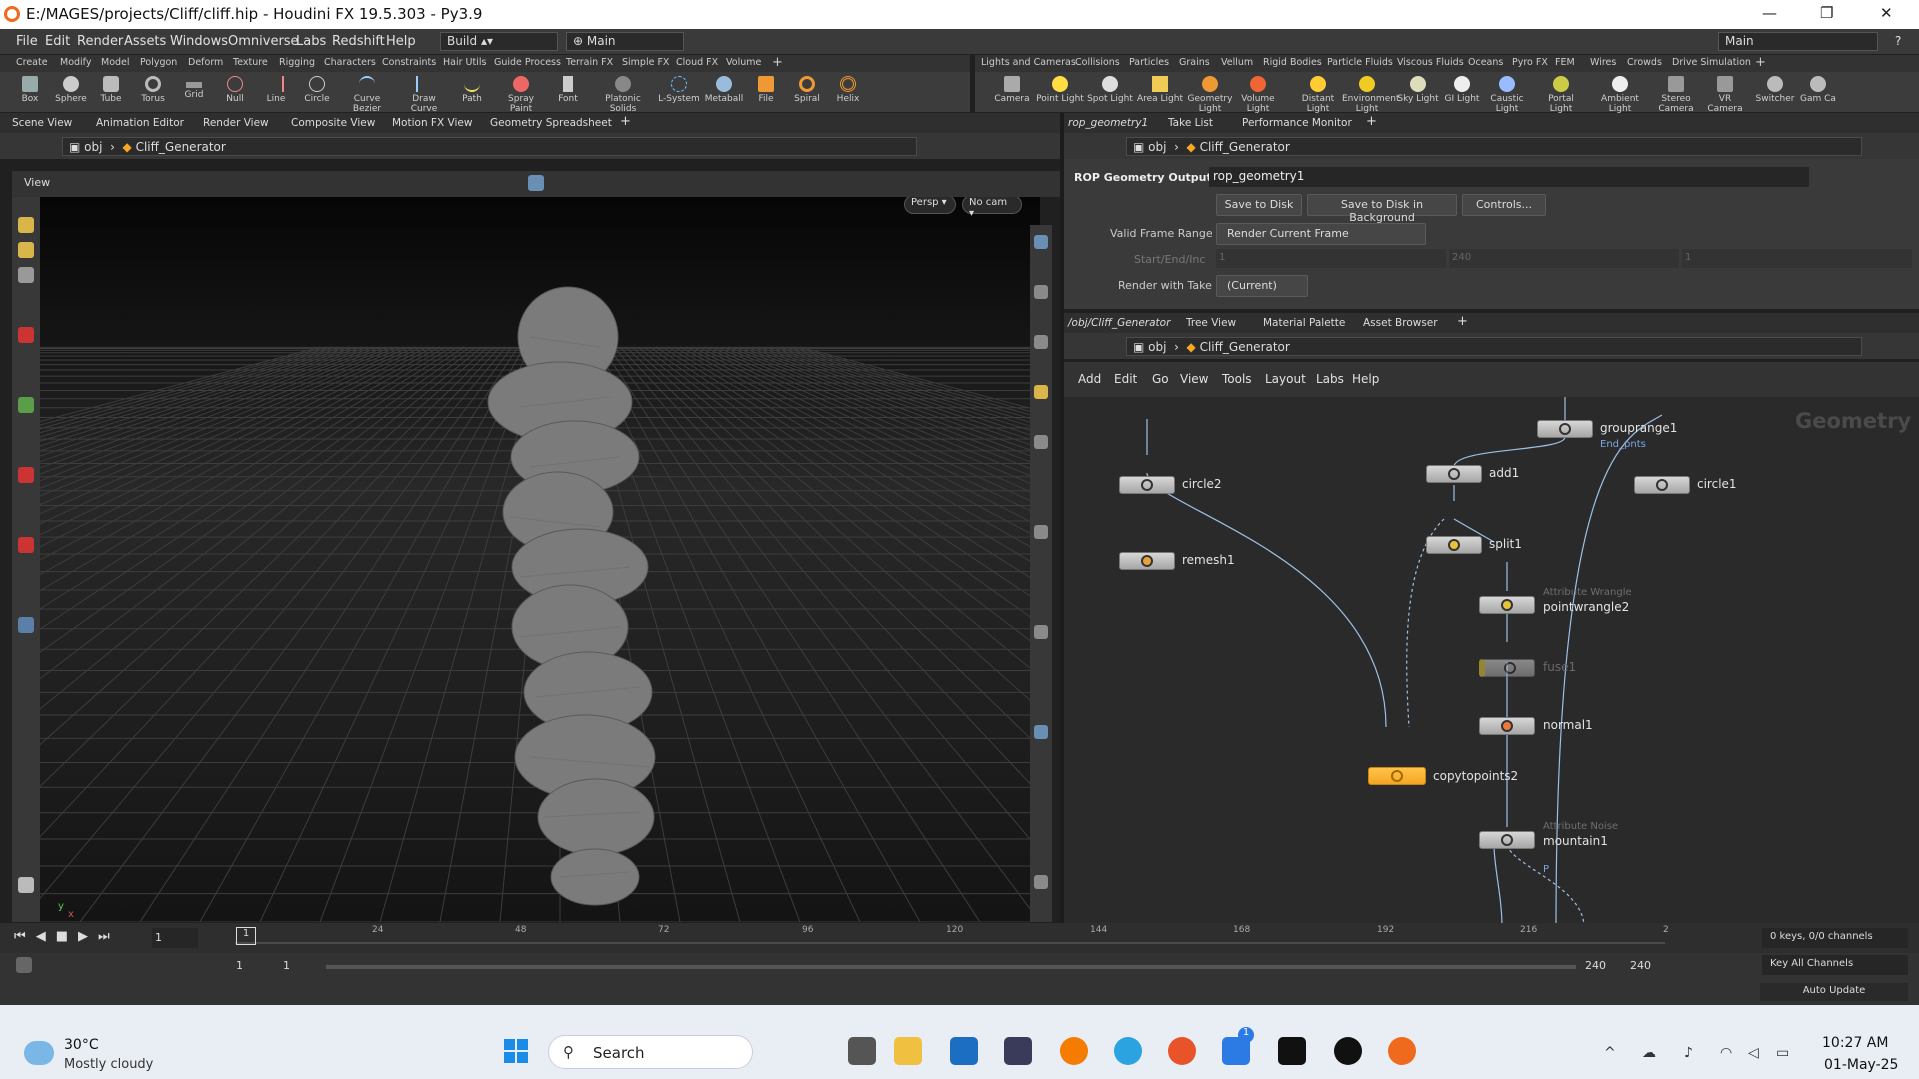 The image size is (1919, 1079). I want to click on houdini-taskbar-icon, so click(1402, 1051).